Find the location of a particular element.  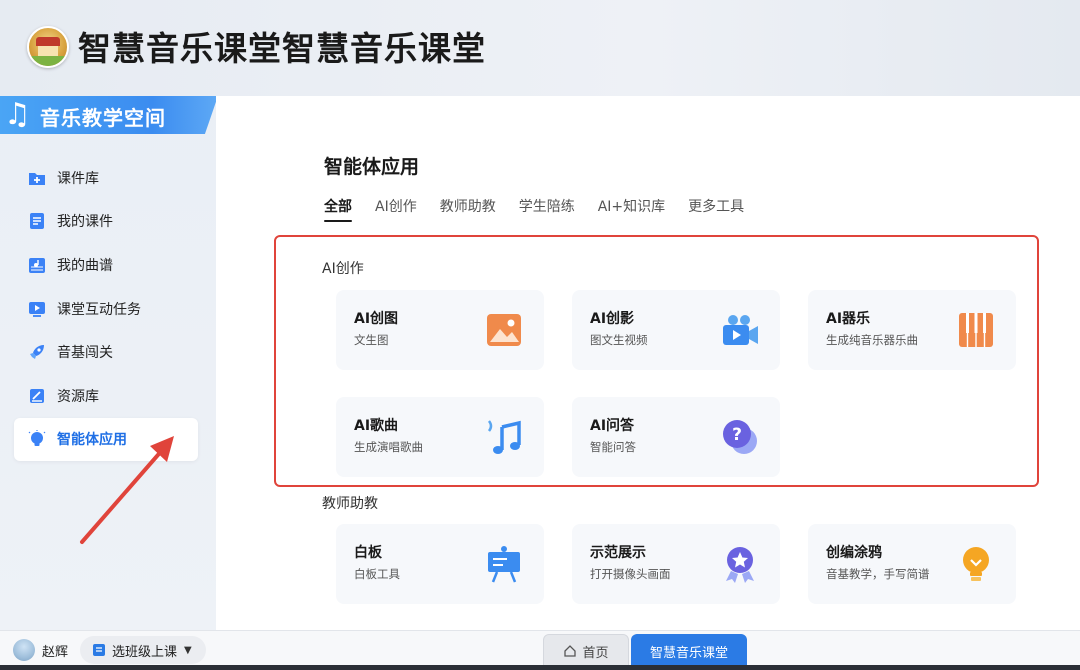

tab-home-label: 首页 is located at coordinates (595, 653).